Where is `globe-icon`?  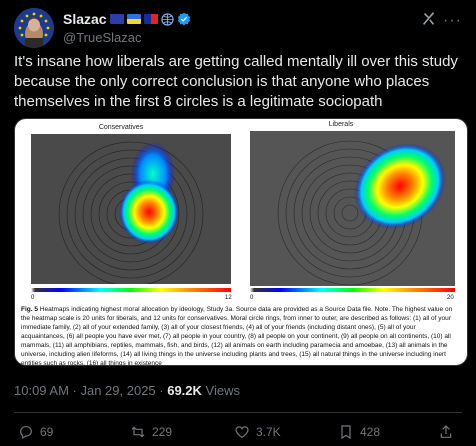
globe-icon is located at coordinates (167, 19).